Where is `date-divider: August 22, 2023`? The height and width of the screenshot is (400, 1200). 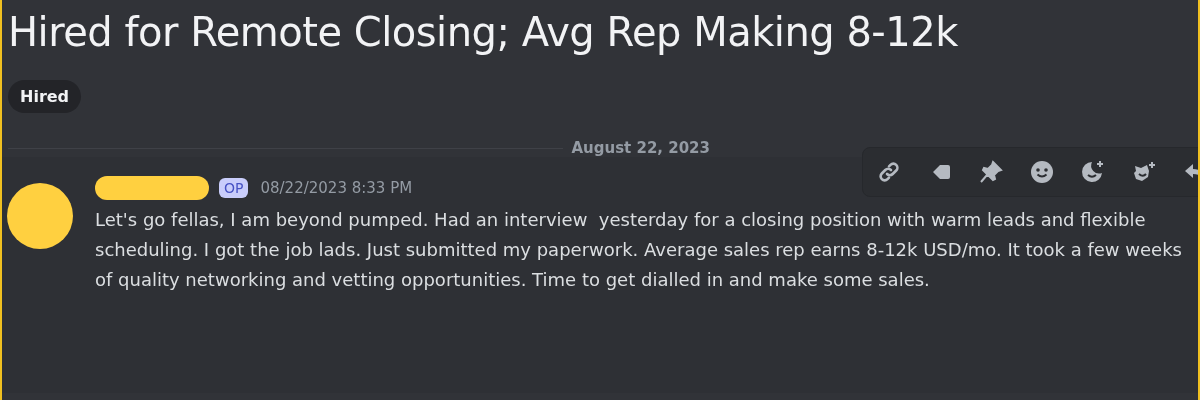
date-divider: August 22, 2023 is located at coordinates (641, 148).